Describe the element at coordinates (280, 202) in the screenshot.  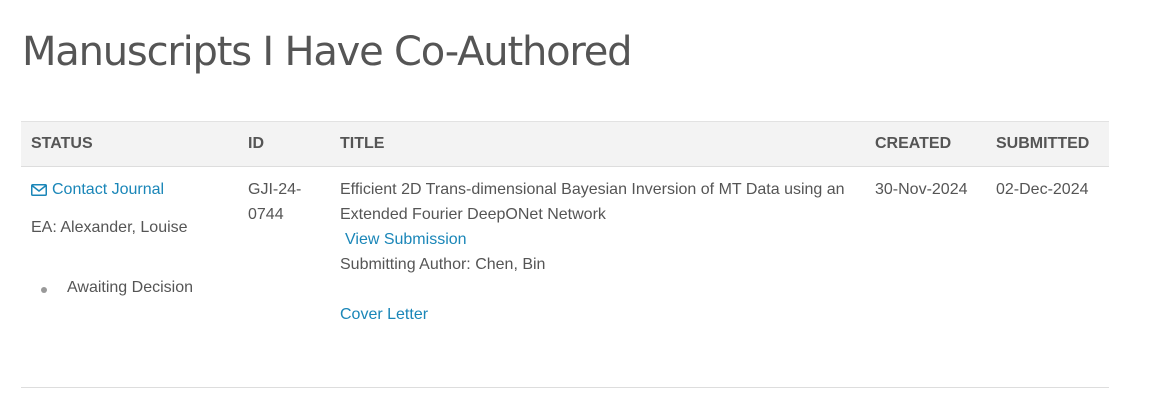
I see `manuscript-id: GJI-24- 0744` at that location.